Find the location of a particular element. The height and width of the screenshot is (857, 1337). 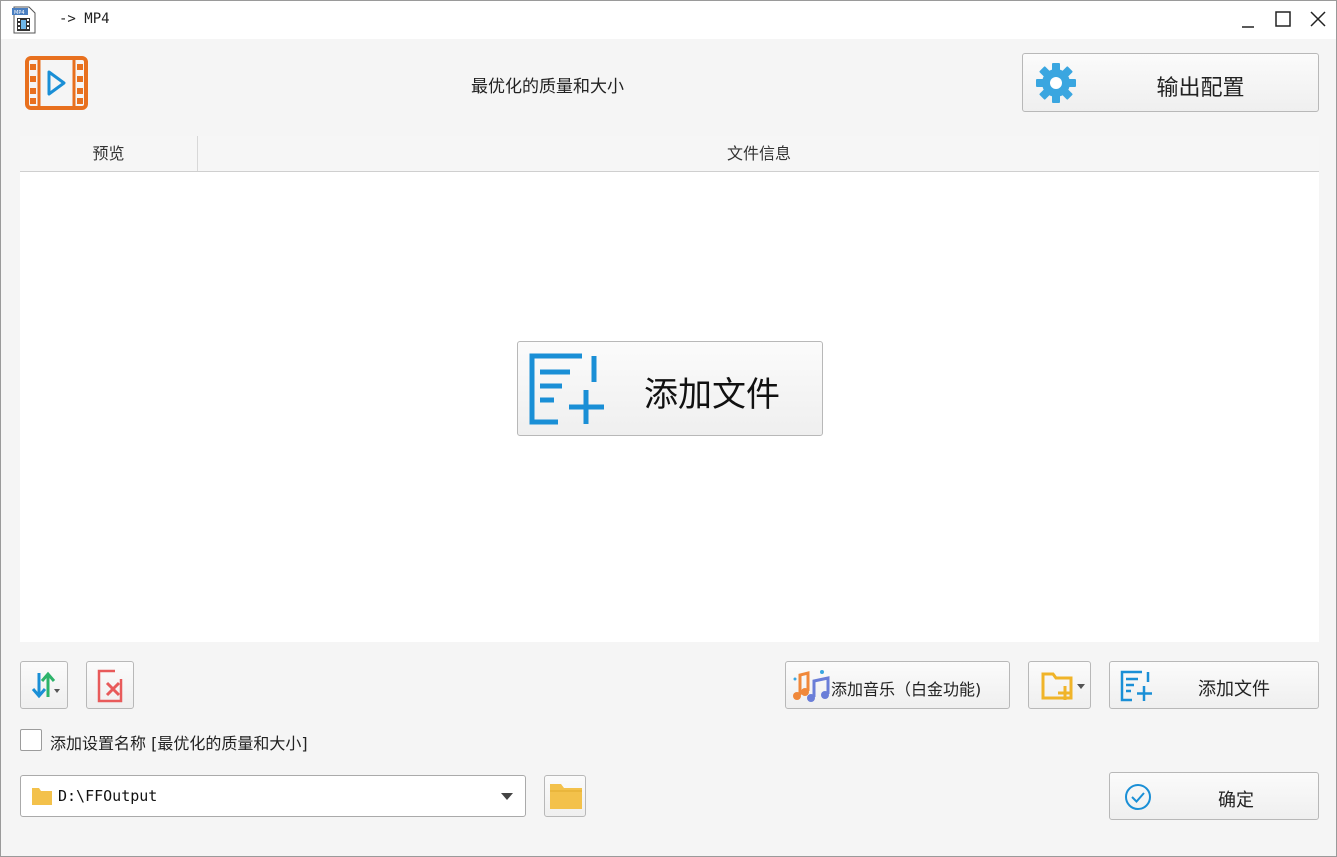

window-title: -> MP4 is located at coordinates (84, 19).